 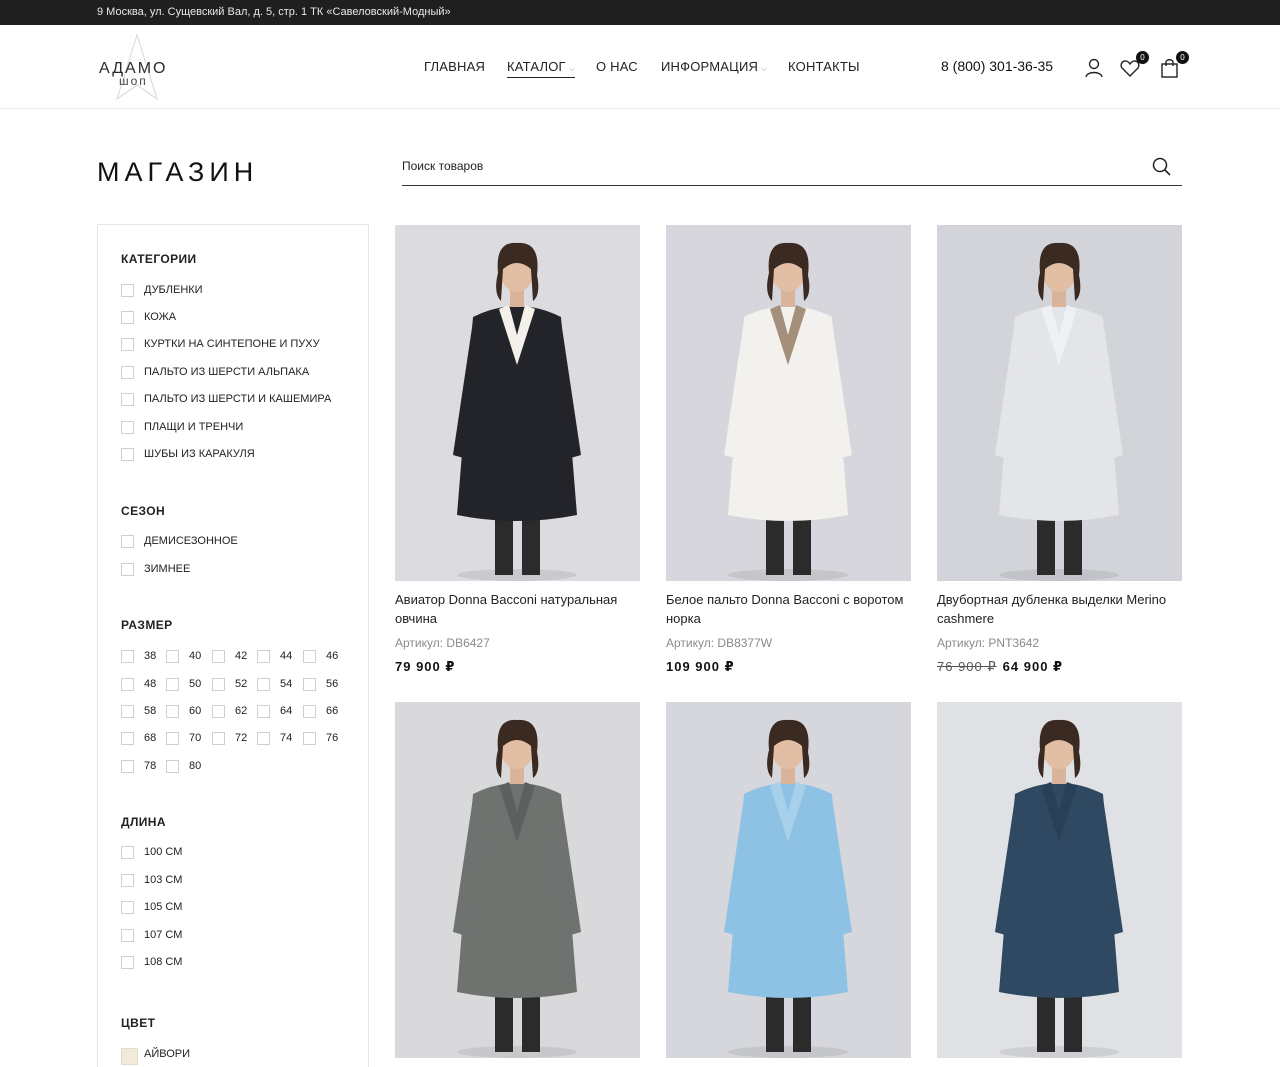 I want to click on nav-info-label: ИНФОРМАЦИЯ, so click(x=710, y=66).